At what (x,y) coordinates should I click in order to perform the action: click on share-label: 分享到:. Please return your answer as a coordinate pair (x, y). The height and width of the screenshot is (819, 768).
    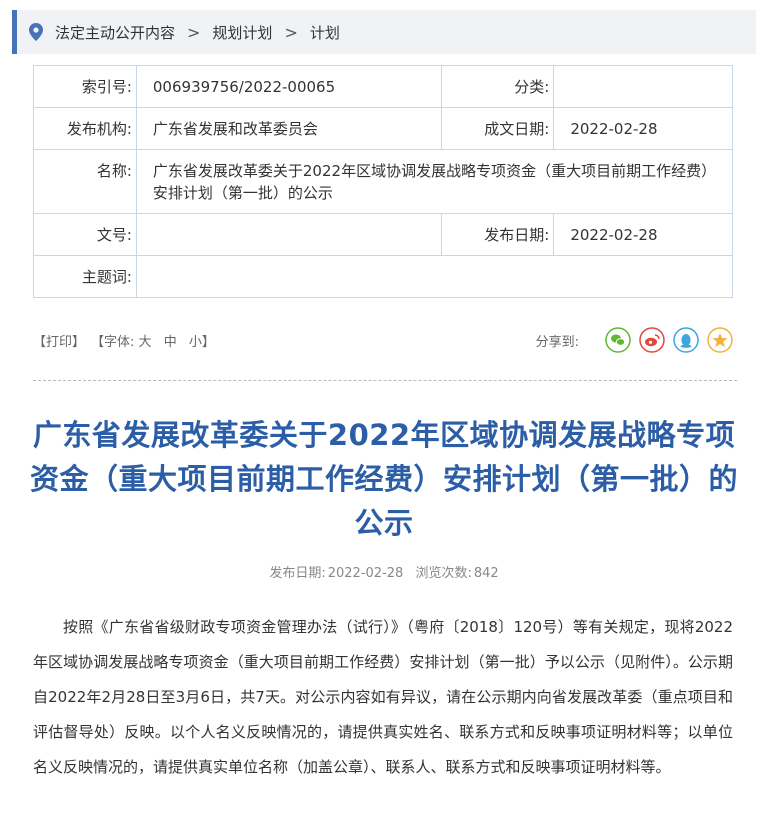
    Looking at the image, I should click on (557, 342).